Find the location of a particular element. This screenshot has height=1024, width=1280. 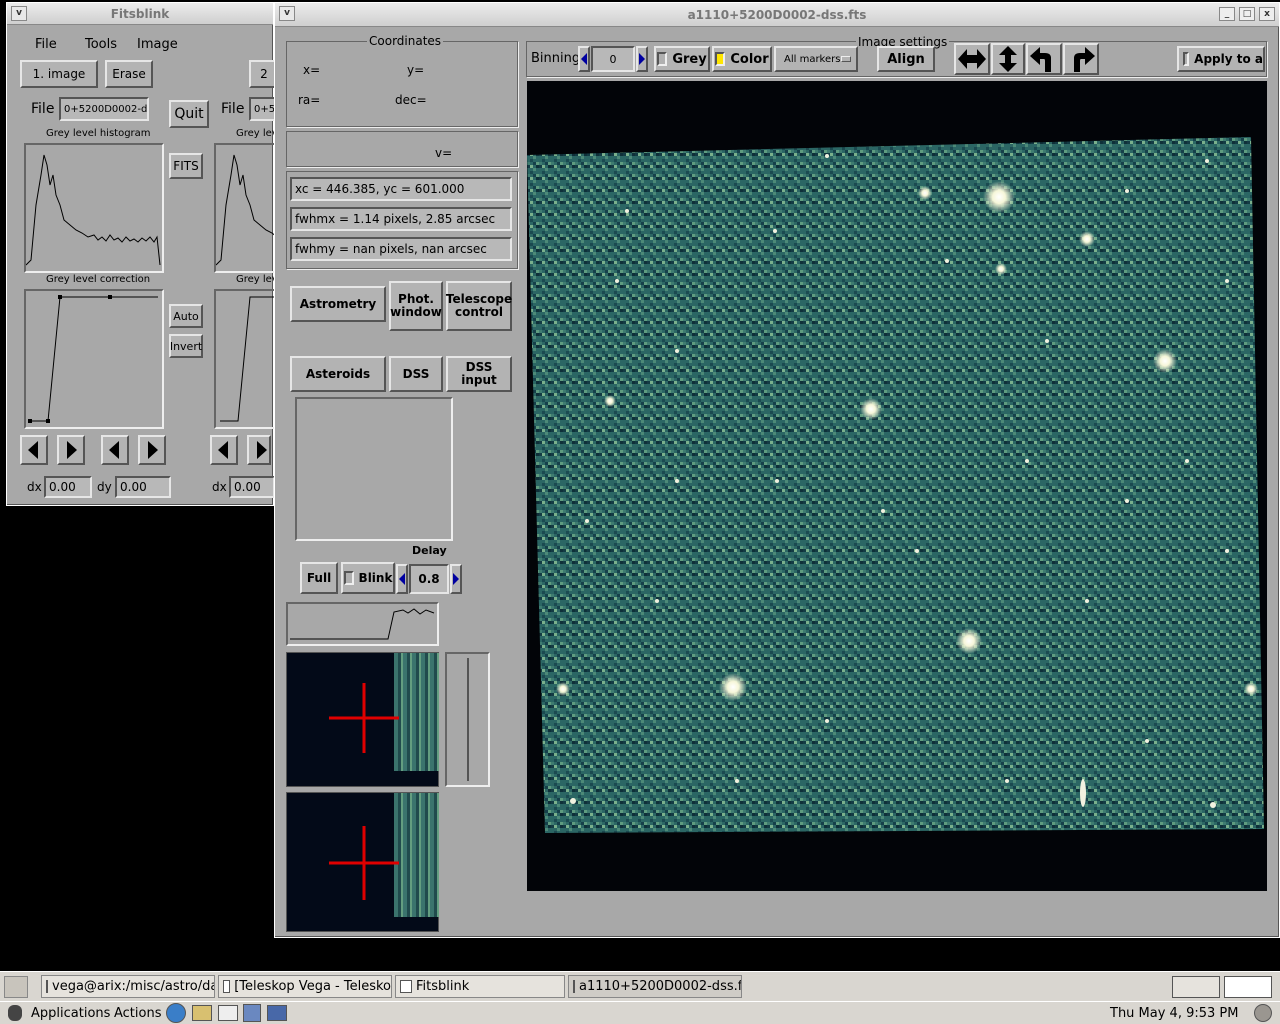

task-fitsblink: Fitsblink is located at coordinates (480, 986).